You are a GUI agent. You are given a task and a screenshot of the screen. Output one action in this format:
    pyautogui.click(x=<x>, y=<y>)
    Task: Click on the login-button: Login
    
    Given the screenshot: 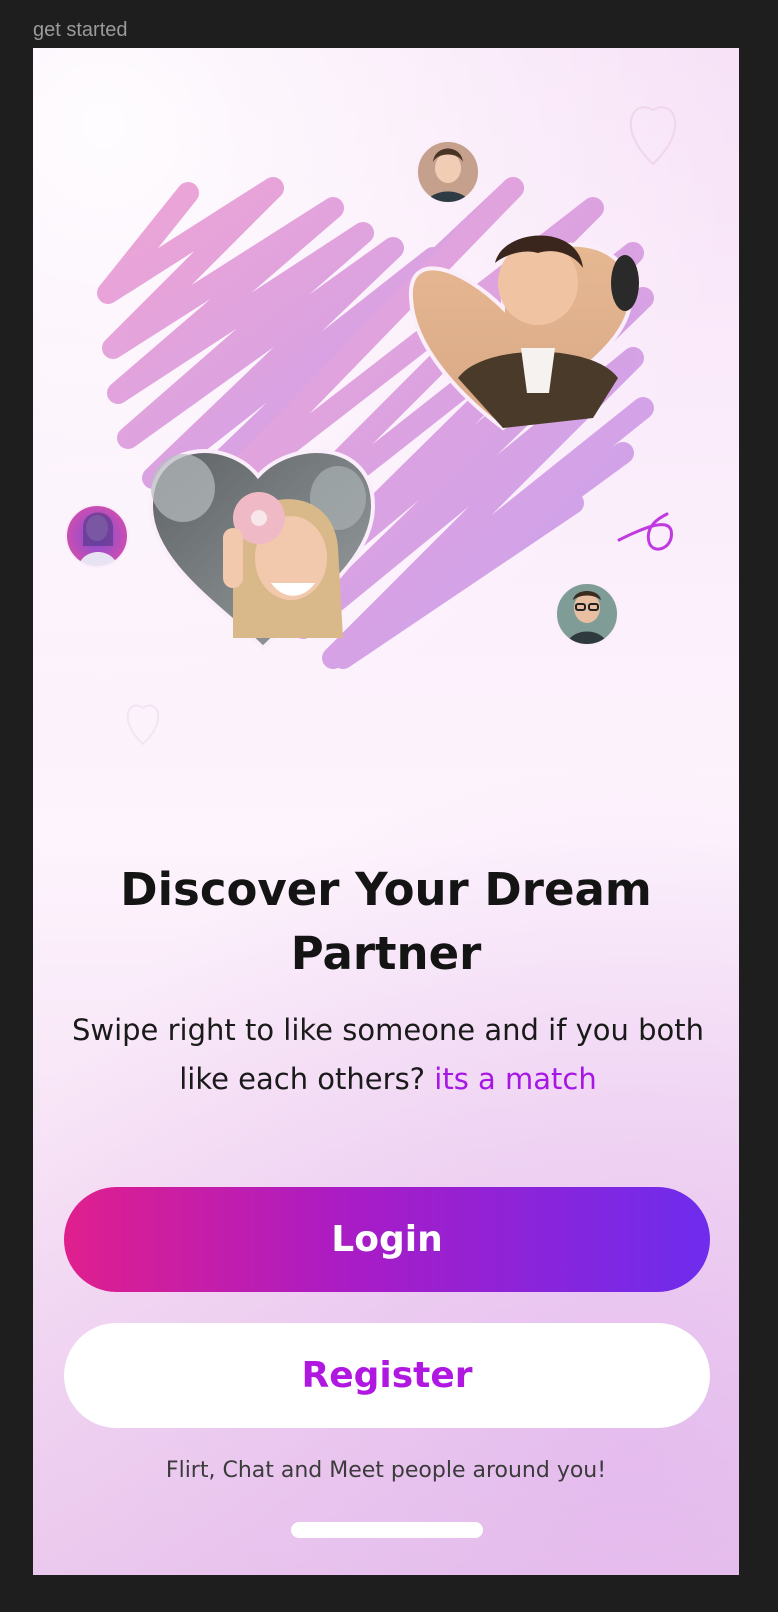 What is the action you would take?
    pyautogui.click(x=387, y=1239)
    